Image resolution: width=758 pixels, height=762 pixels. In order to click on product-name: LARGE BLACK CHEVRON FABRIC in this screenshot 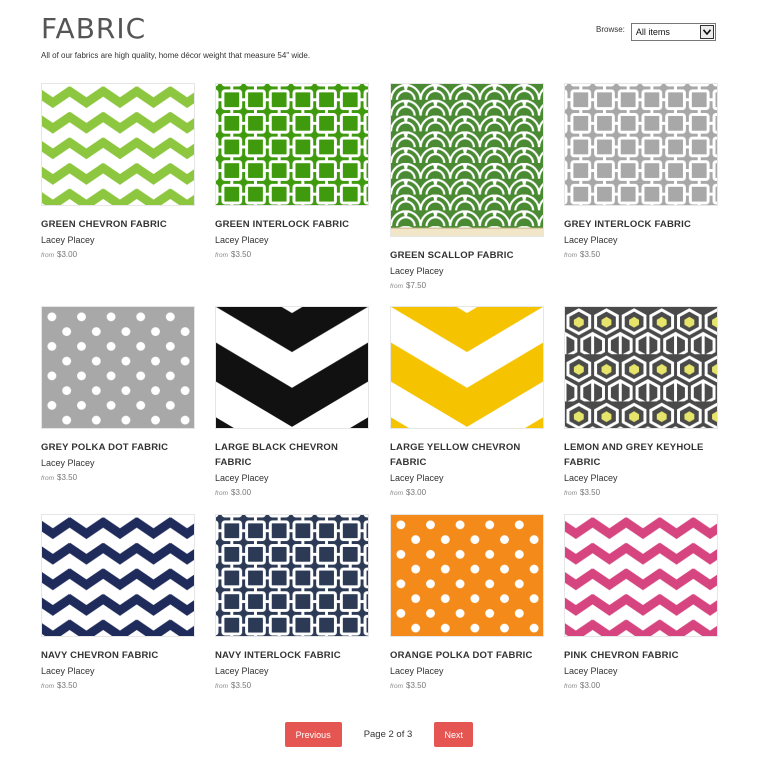, I will do `click(292, 455)`.